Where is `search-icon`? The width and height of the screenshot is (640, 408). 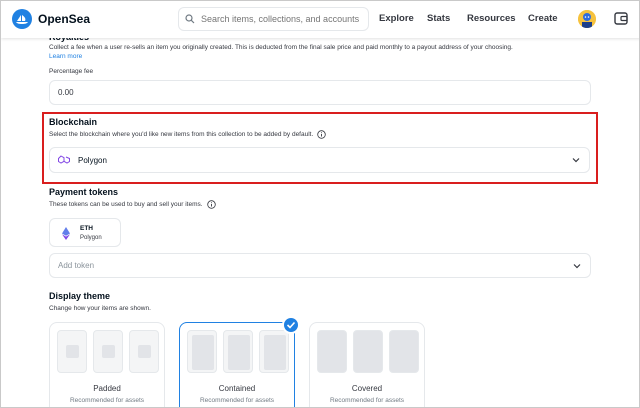 search-icon is located at coordinates (190, 19).